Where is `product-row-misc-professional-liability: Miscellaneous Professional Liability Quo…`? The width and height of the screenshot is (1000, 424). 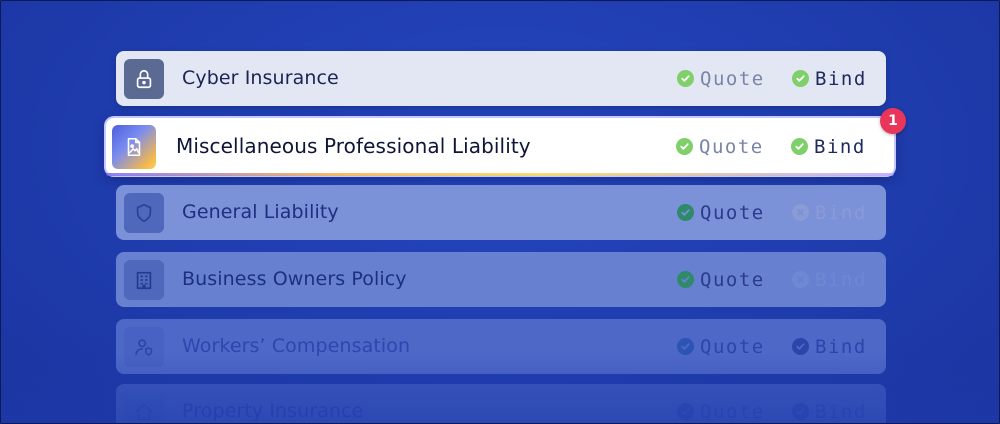
product-row-misc-professional-liability: Miscellaneous Professional Liability Quo… is located at coordinates (506, 142).